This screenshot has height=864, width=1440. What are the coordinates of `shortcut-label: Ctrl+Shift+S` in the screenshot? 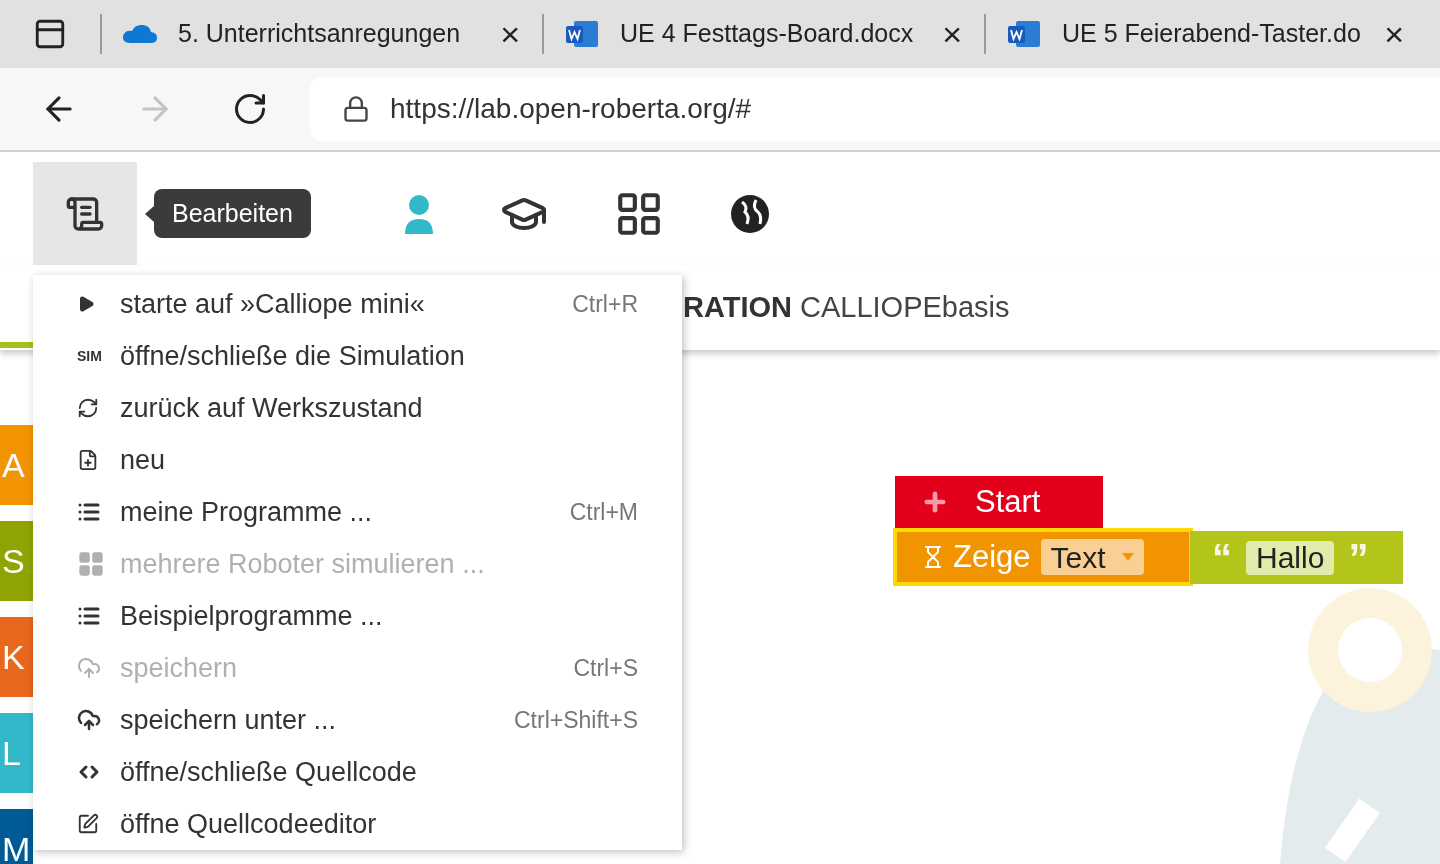 It's located at (576, 720).